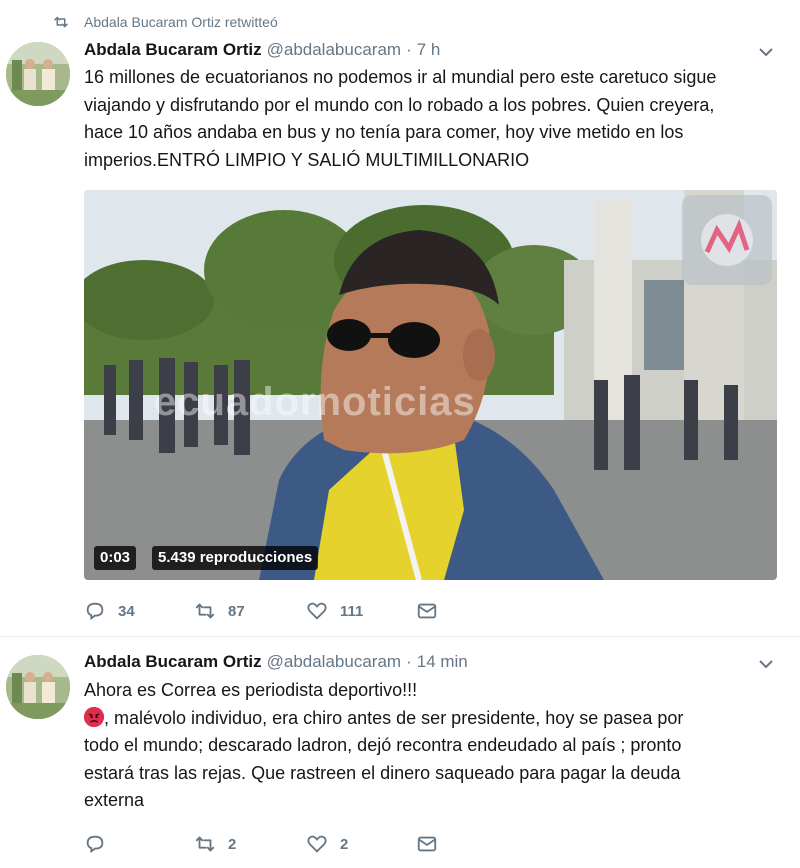 This screenshot has width=800, height=868. I want to click on tweet-time: 7 h, so click(429, 50).